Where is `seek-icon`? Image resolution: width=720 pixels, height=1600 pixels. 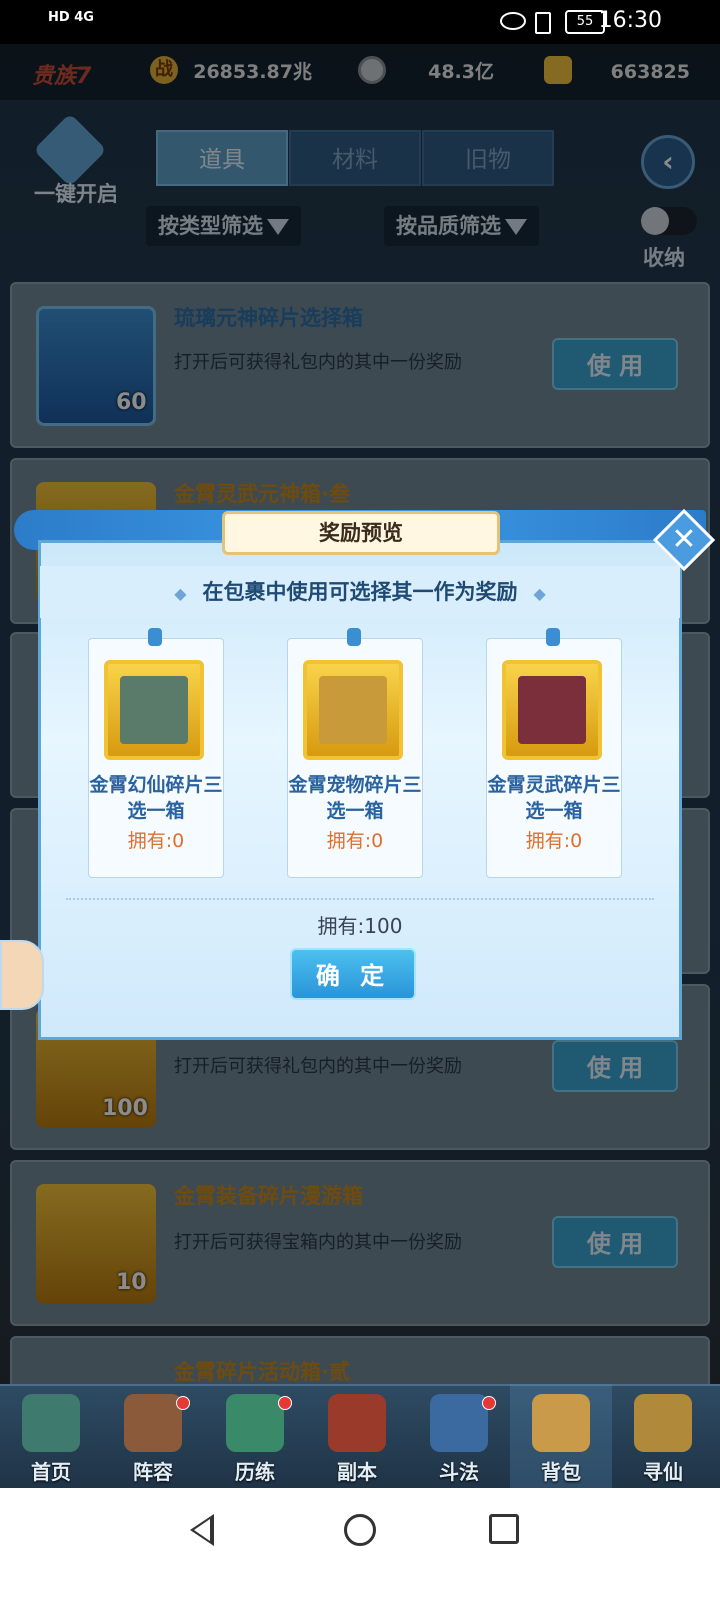
seek-icon is located at coordinates (663, 1423).